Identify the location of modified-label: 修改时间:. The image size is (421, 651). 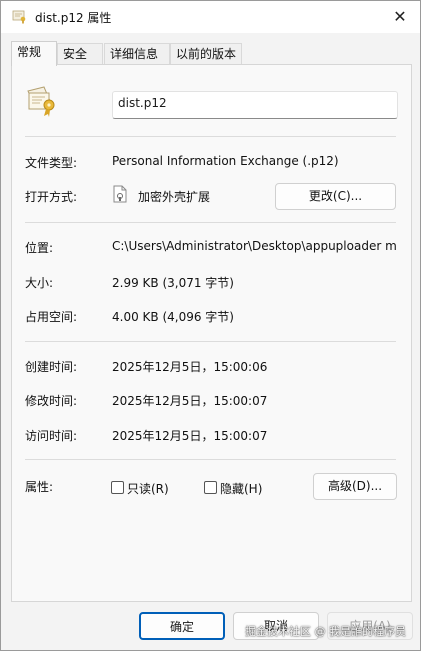
(51, 401).